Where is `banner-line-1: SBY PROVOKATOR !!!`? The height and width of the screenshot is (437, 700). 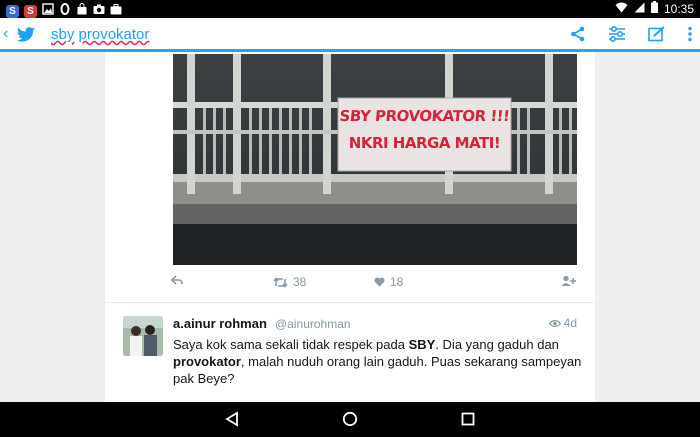
banner-line-1: SBY PROVOKATOR !!! is located at coordinates (424, 116).